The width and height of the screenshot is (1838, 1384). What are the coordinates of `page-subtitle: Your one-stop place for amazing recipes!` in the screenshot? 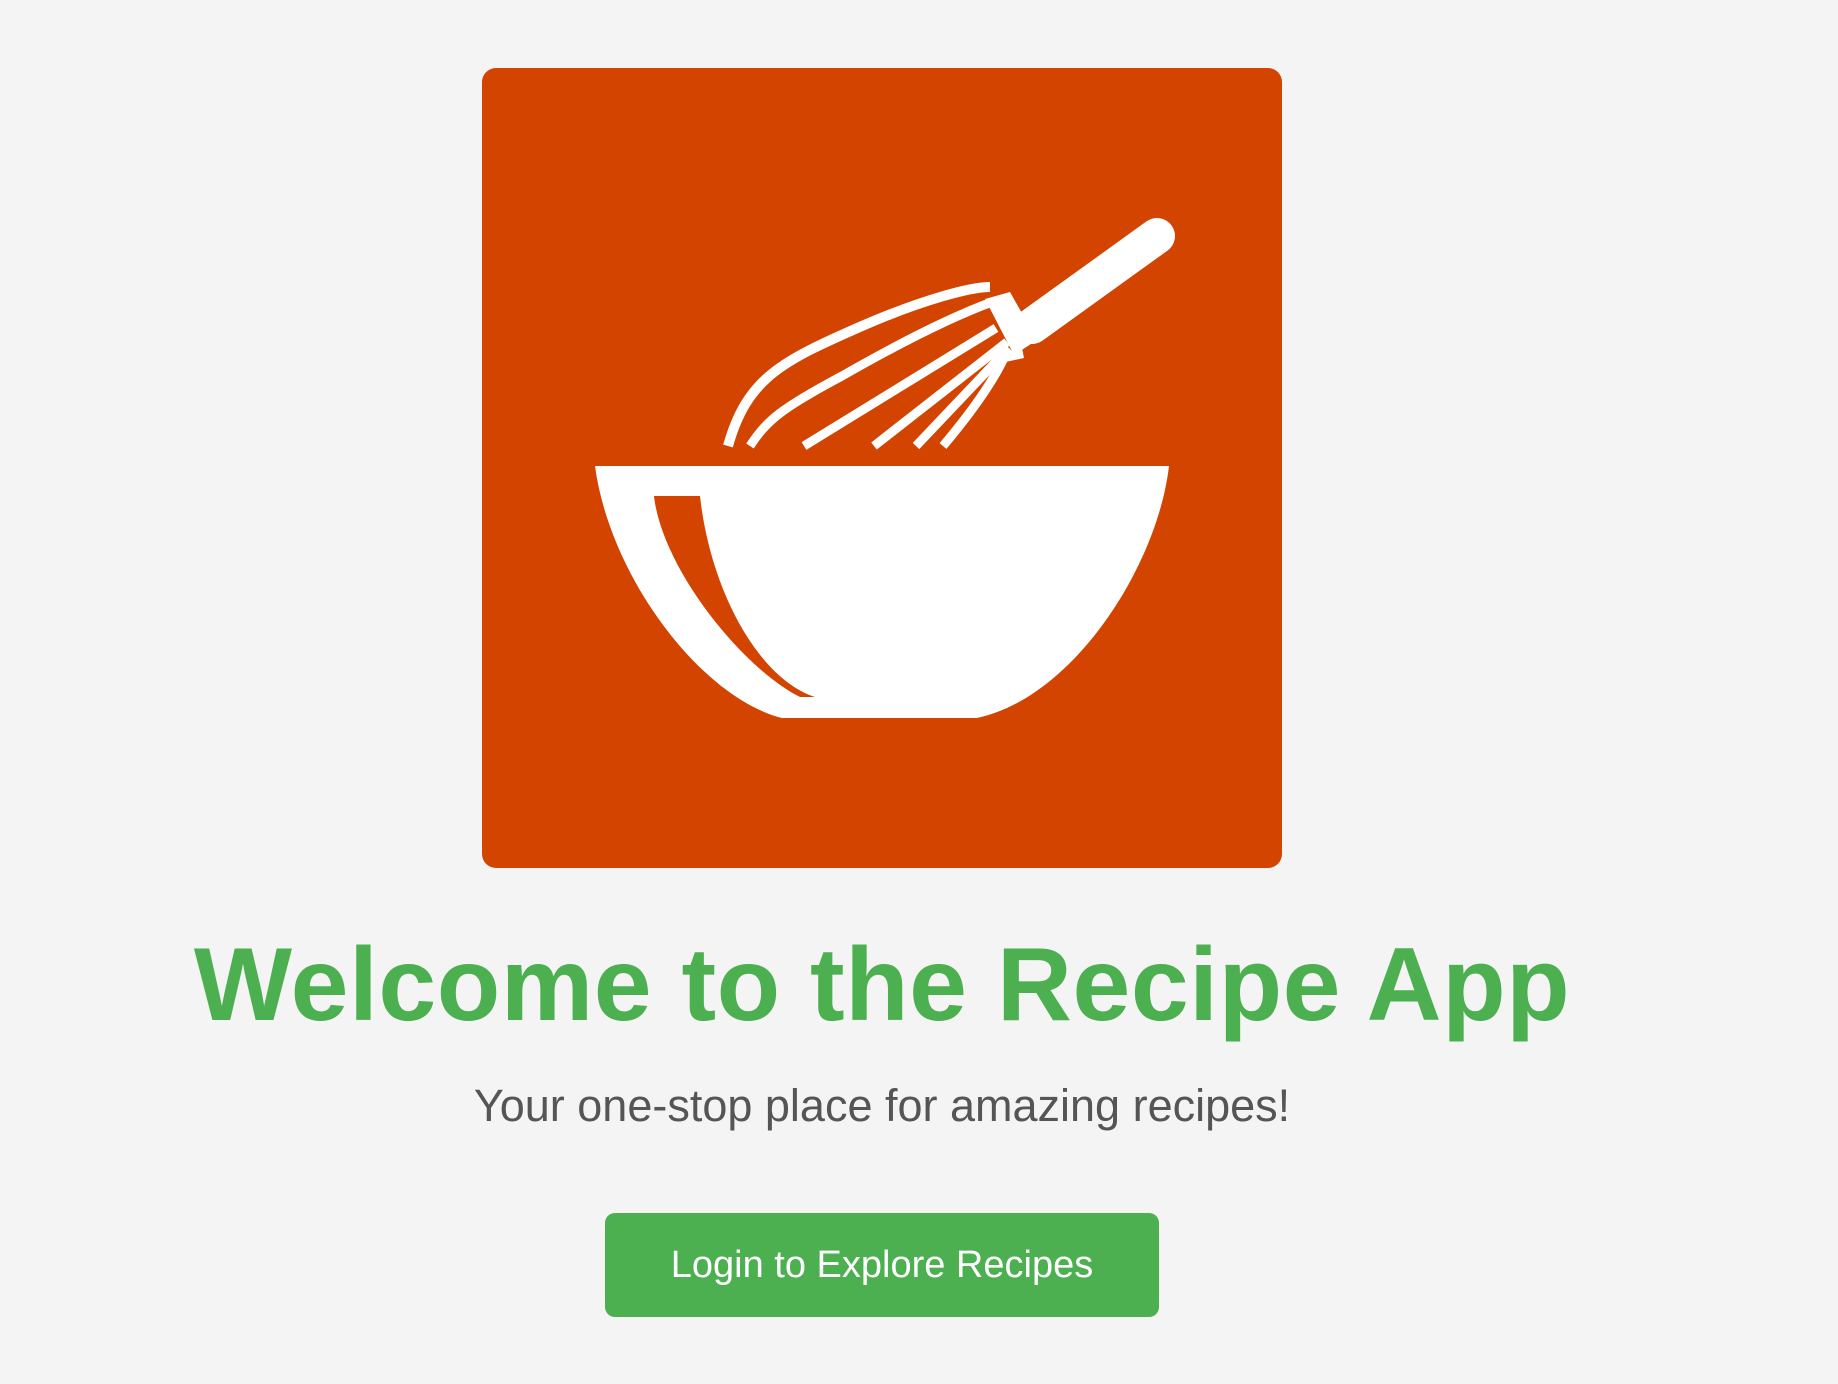 It's located at (882, 1105).